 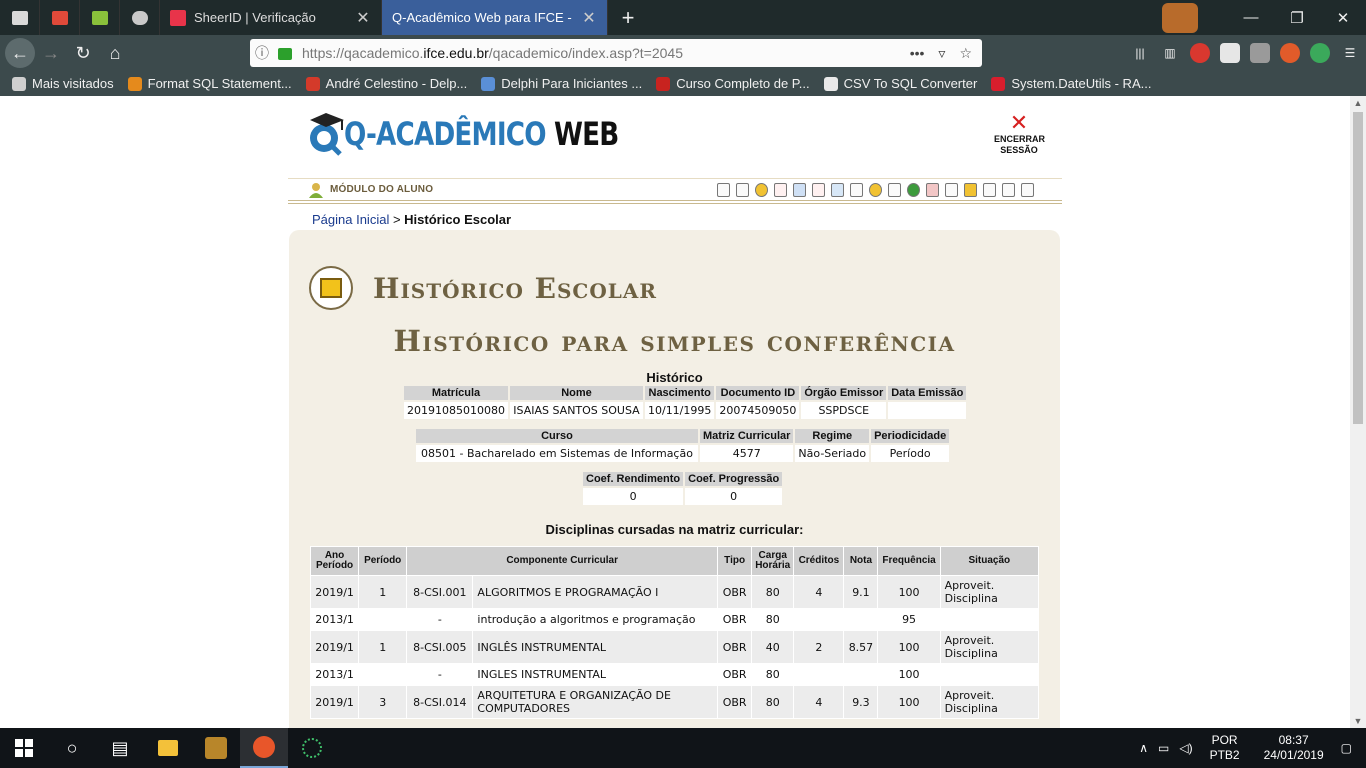 I want to click on sidebar-icon: ▥, so click(x=1170, y=53).